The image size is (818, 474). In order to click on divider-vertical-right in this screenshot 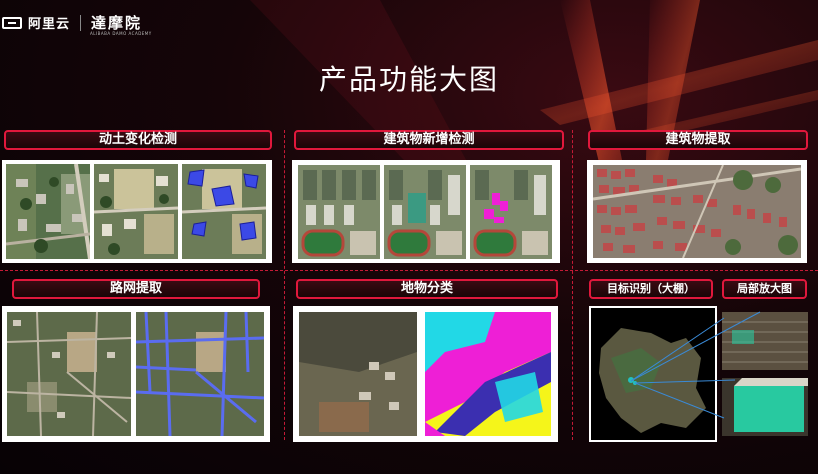, I will do `click(572, 285)`.